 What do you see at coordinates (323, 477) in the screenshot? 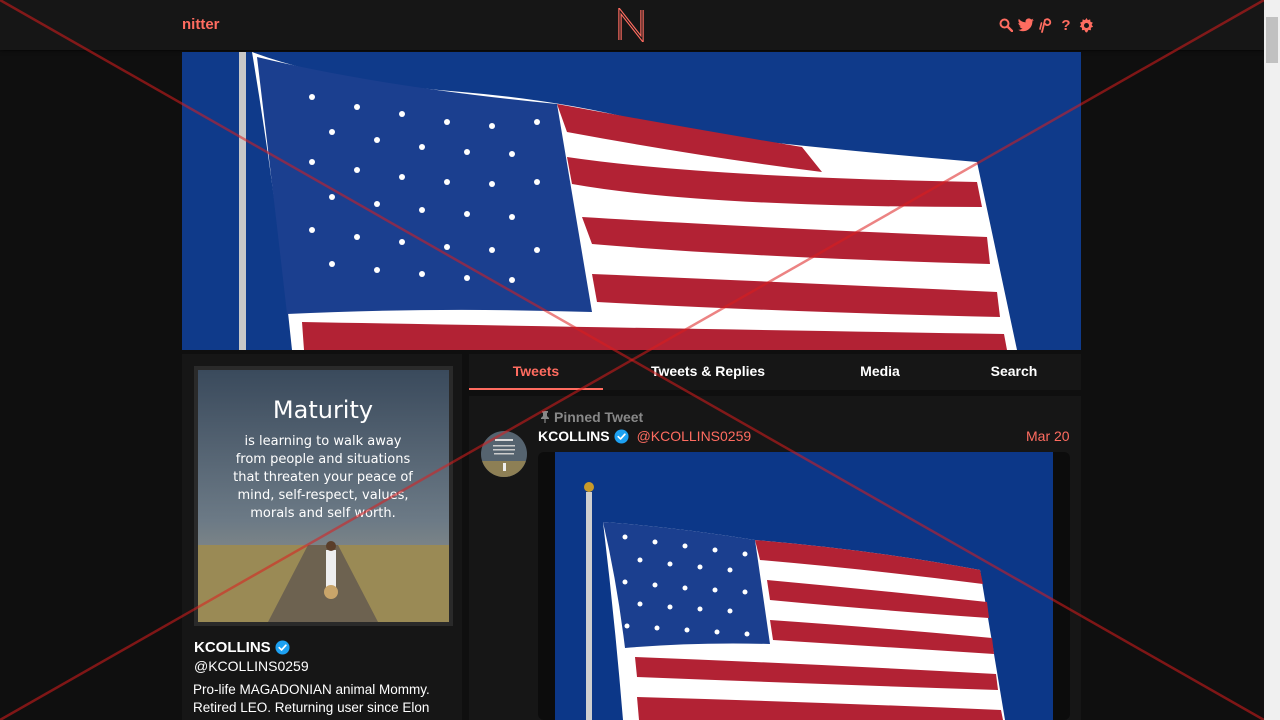
I see `avatar-quote-line: that threaten your peace of` at bounding box center [323, 477].